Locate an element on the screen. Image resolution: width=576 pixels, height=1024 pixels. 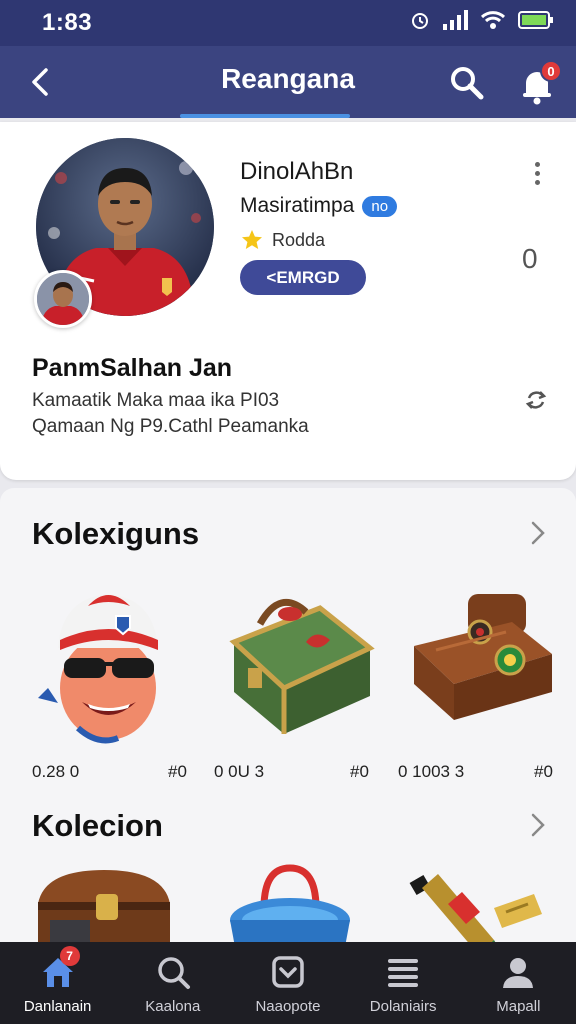
notifications-button: 0 is located at coordinates (540, 82).